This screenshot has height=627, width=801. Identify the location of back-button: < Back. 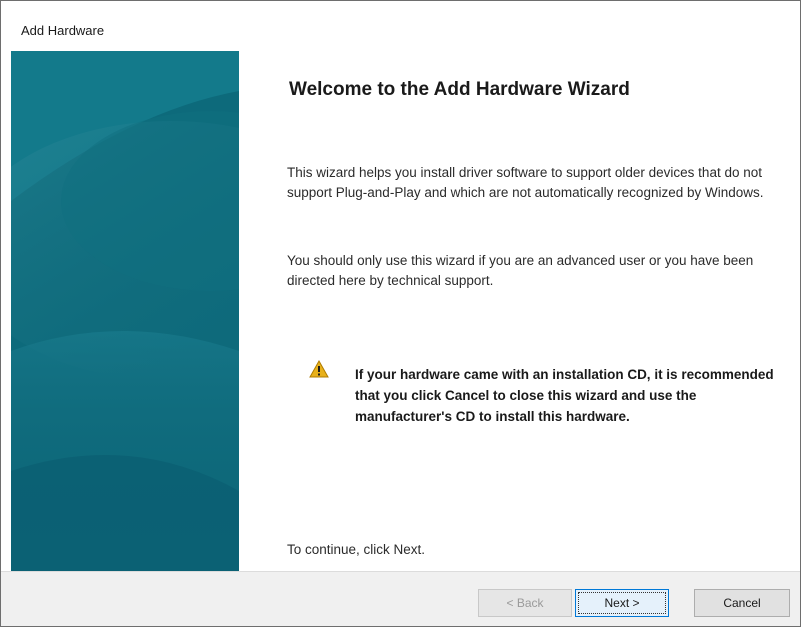
(525, 603).